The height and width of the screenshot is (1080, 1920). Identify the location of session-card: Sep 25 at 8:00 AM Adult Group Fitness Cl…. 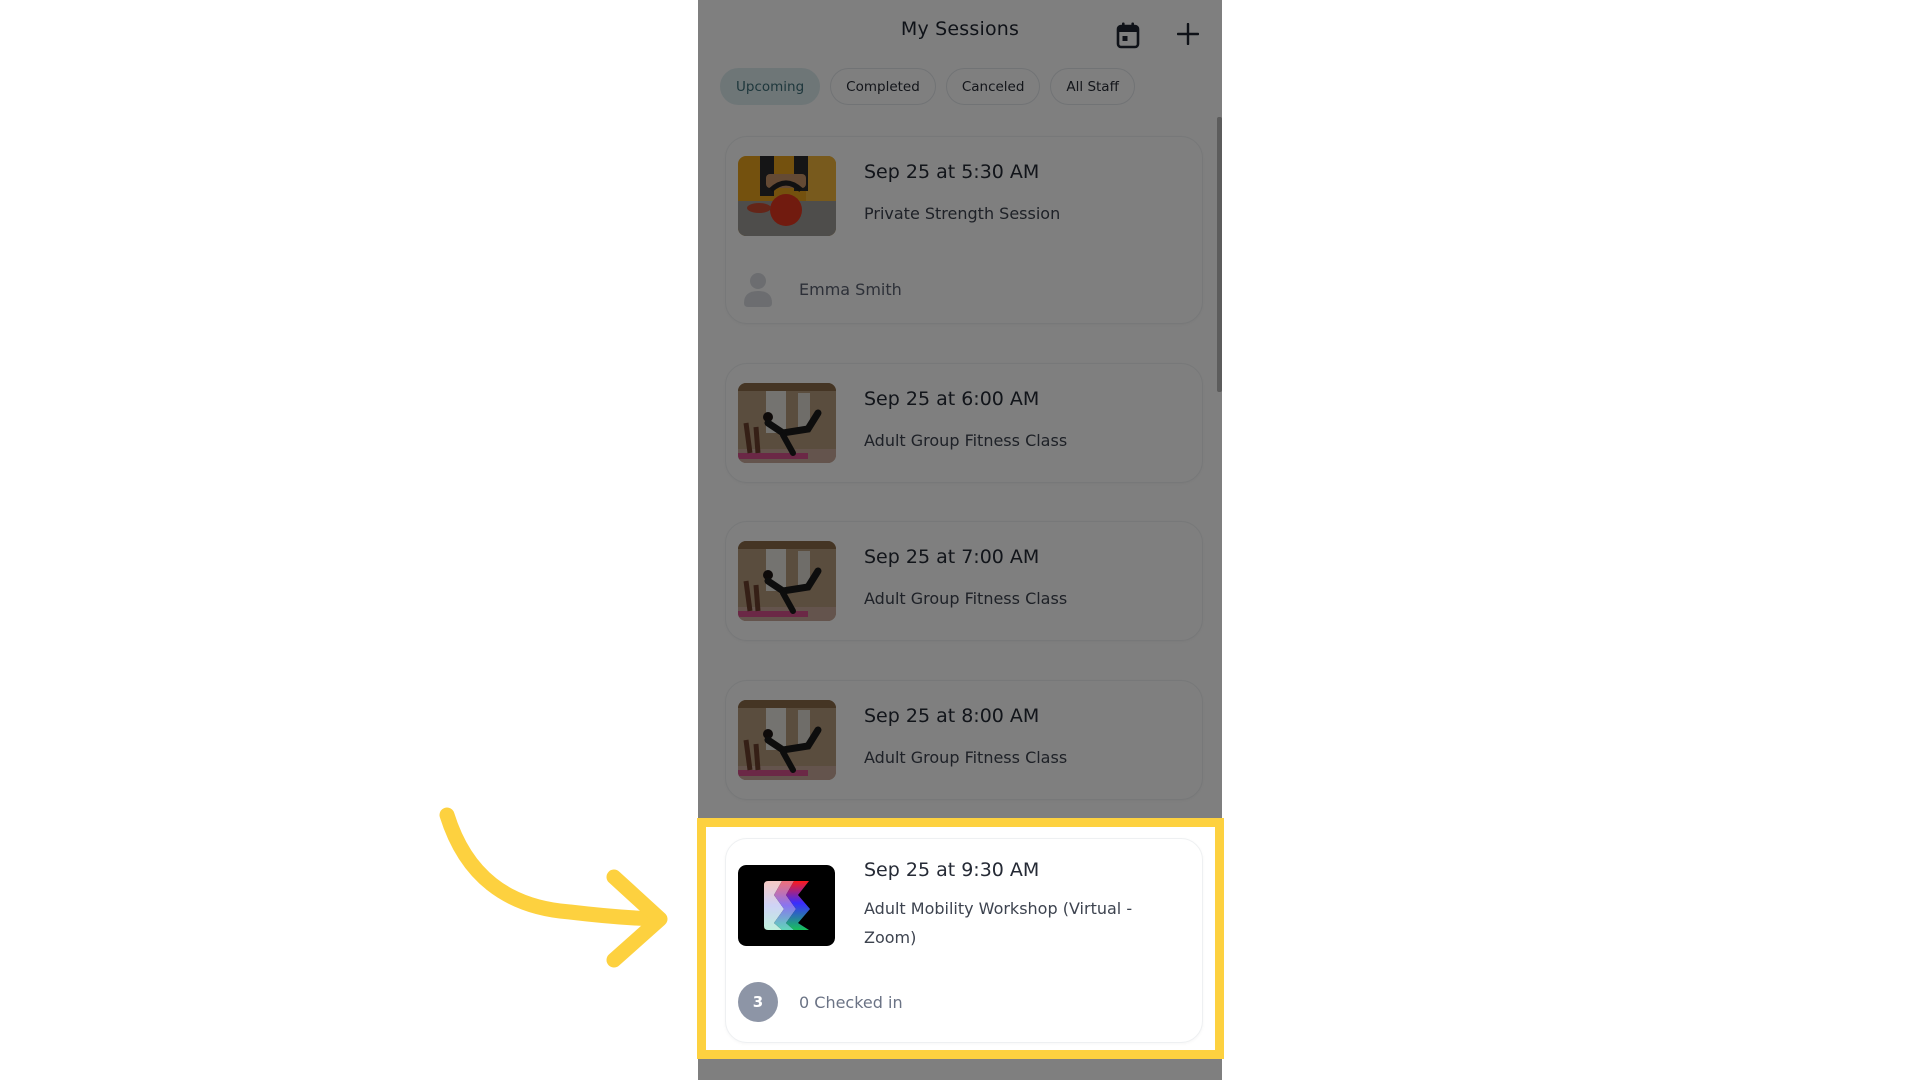
(964, 740).